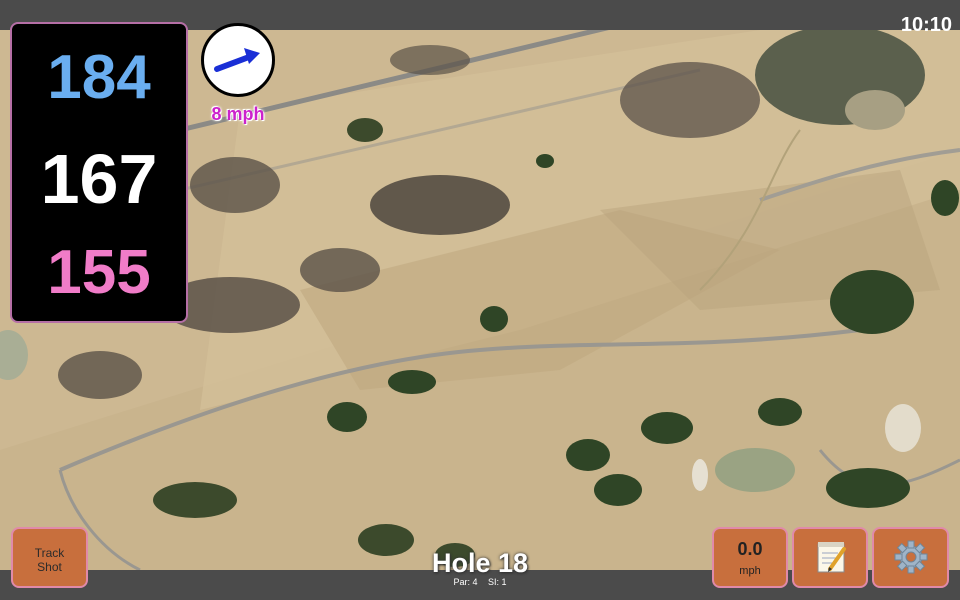 The width and height of the screenshot is (960, 600). I want to click on wind-arrow-icon, so click(237, 60).